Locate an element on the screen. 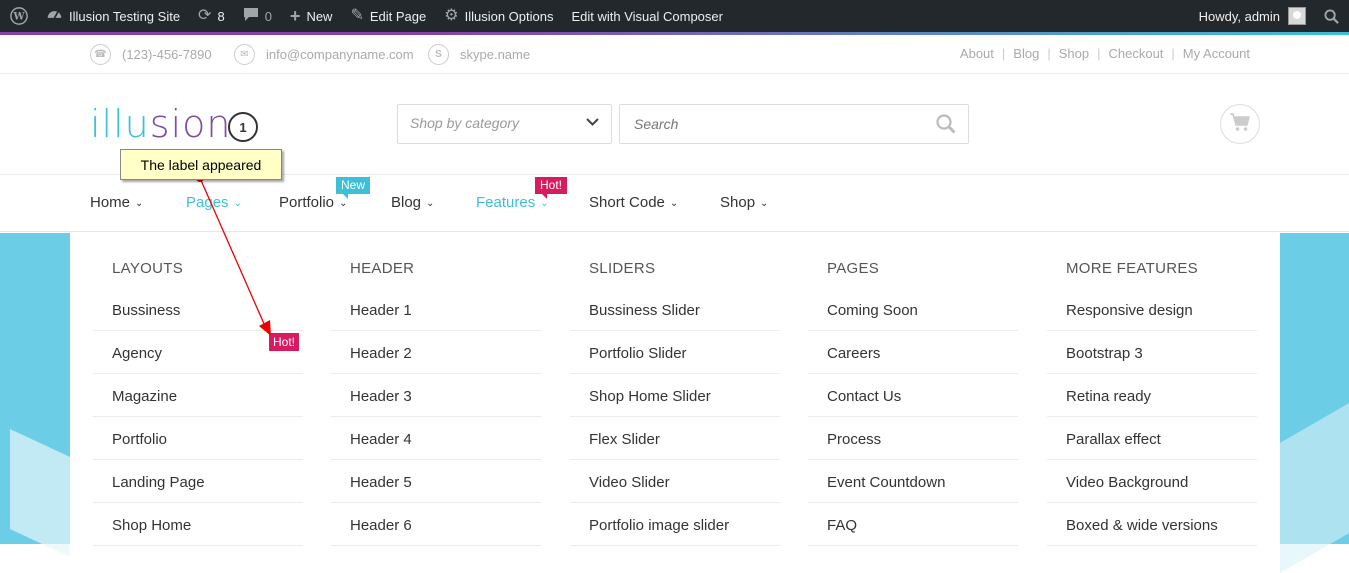 The width and height of the screenshot is (1349, 573). menu-item: Shop Home Slider is located at coordinates (675, 395).